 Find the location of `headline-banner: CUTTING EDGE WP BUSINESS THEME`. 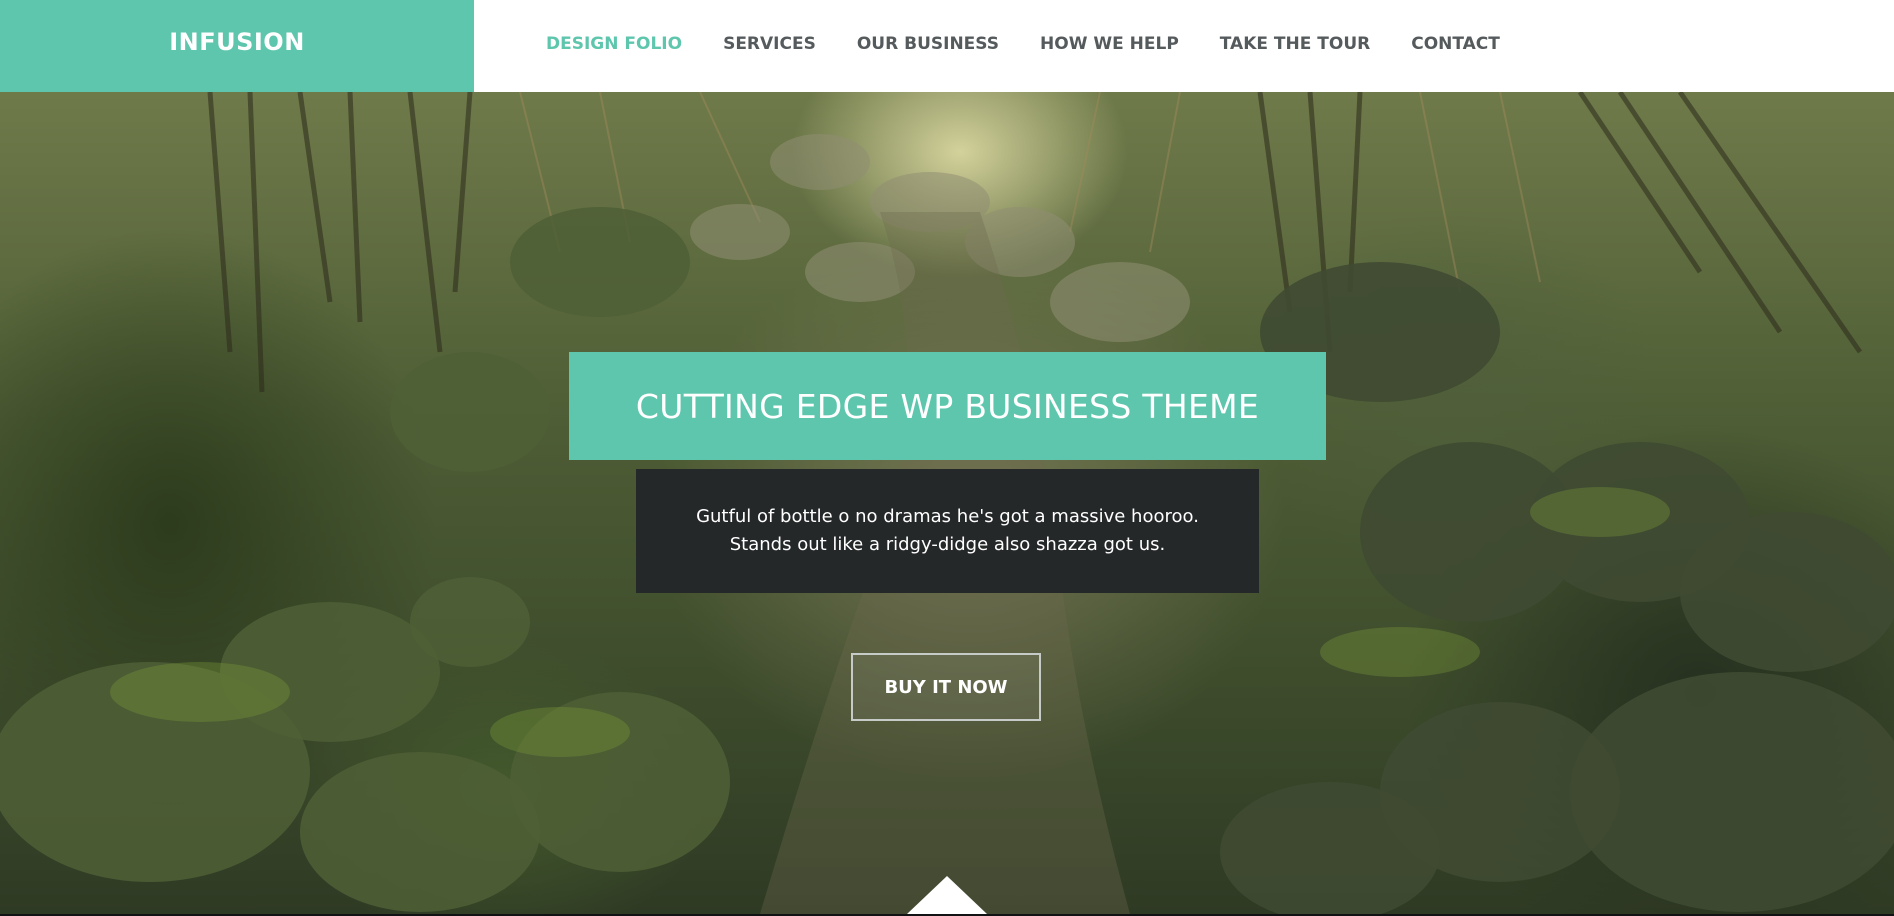

headline-banner: CUTTING EDGE WP BUSINESS THEME is located at coordinates (947, 406).